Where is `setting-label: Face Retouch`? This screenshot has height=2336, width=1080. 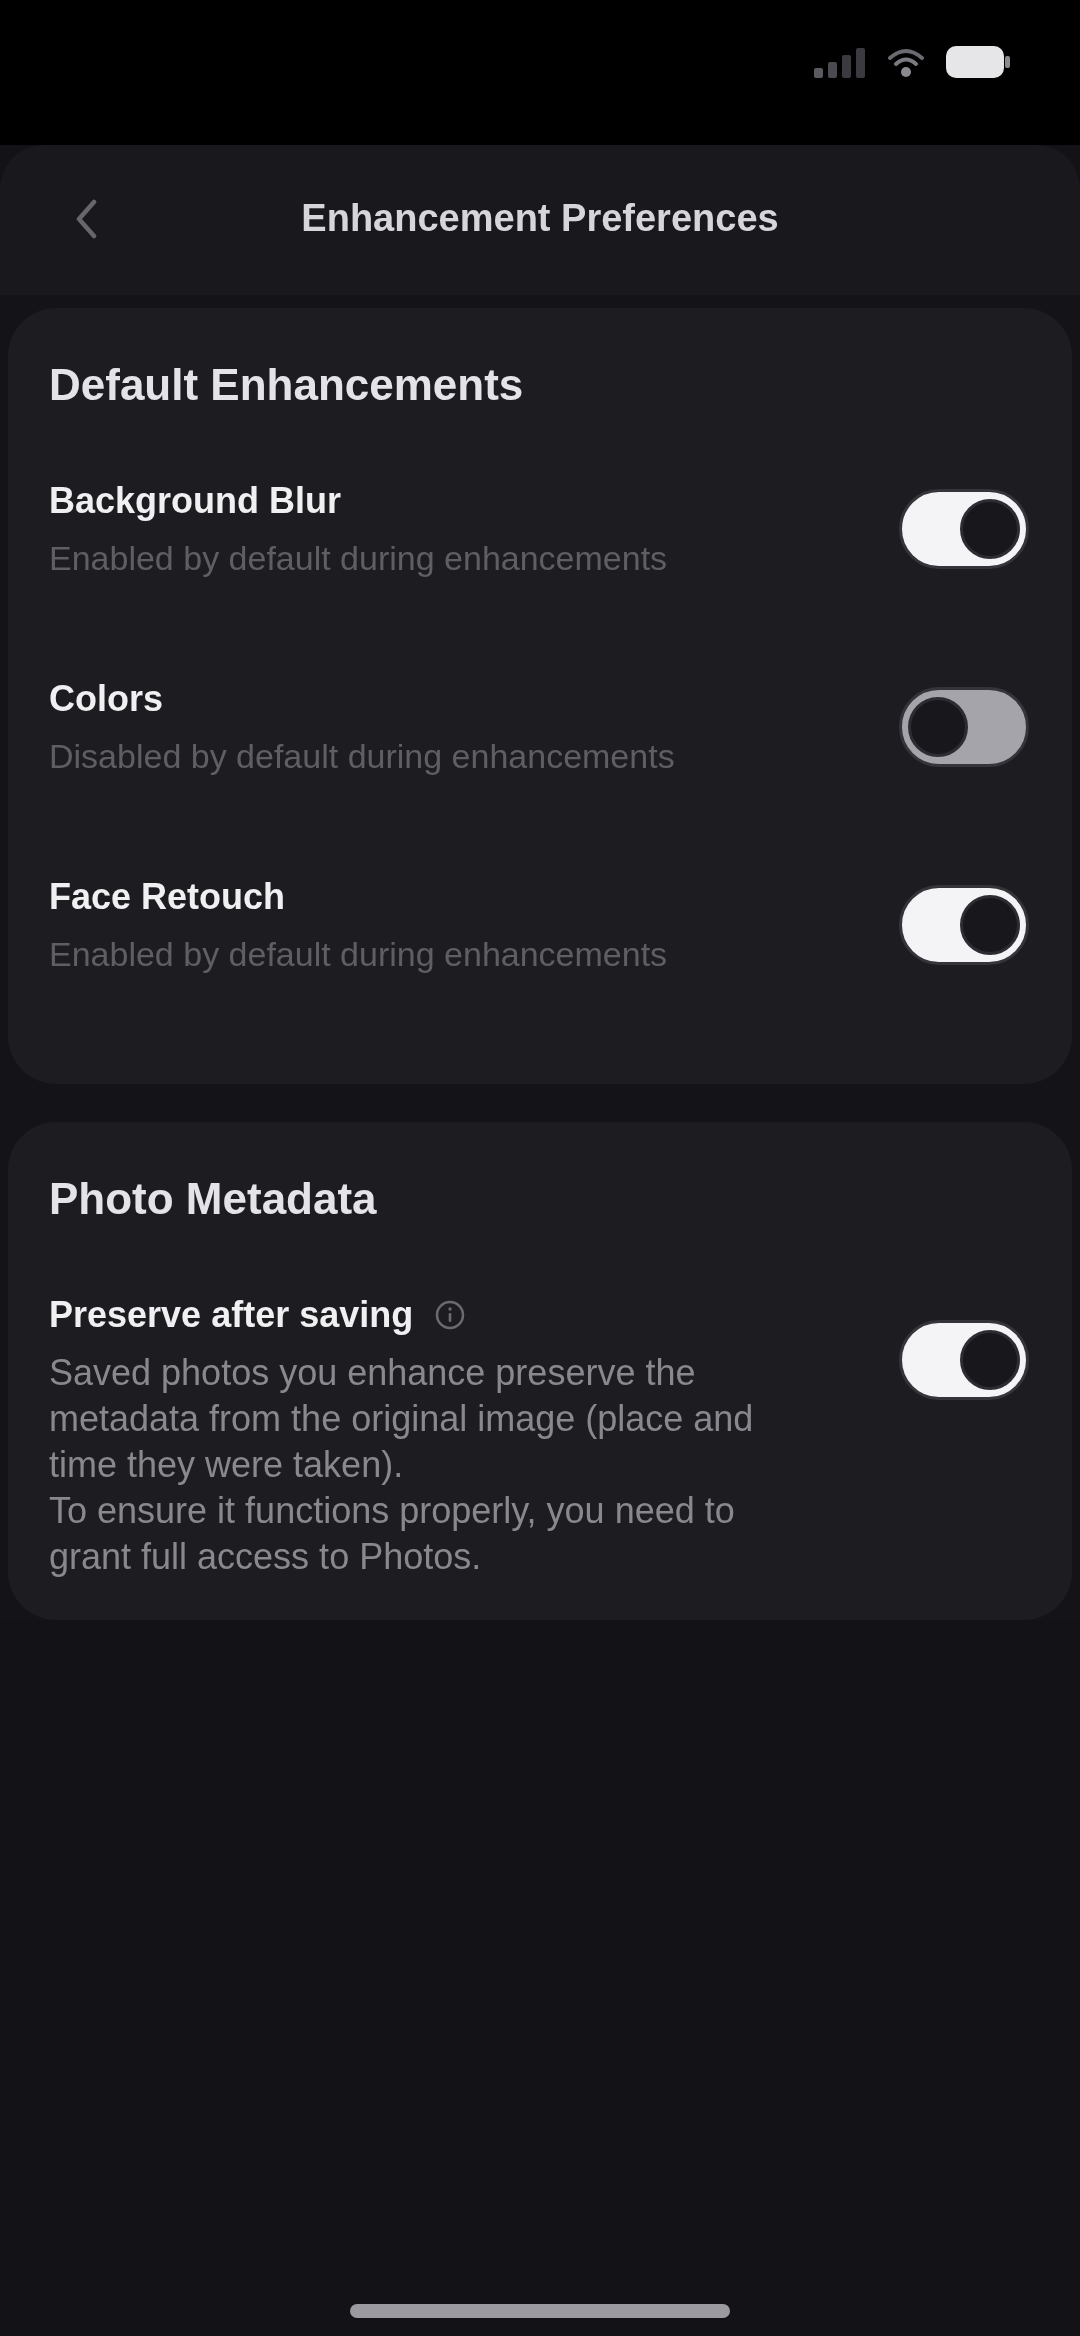 setting-label: Face Retouch is located at coordinates (167, 897).